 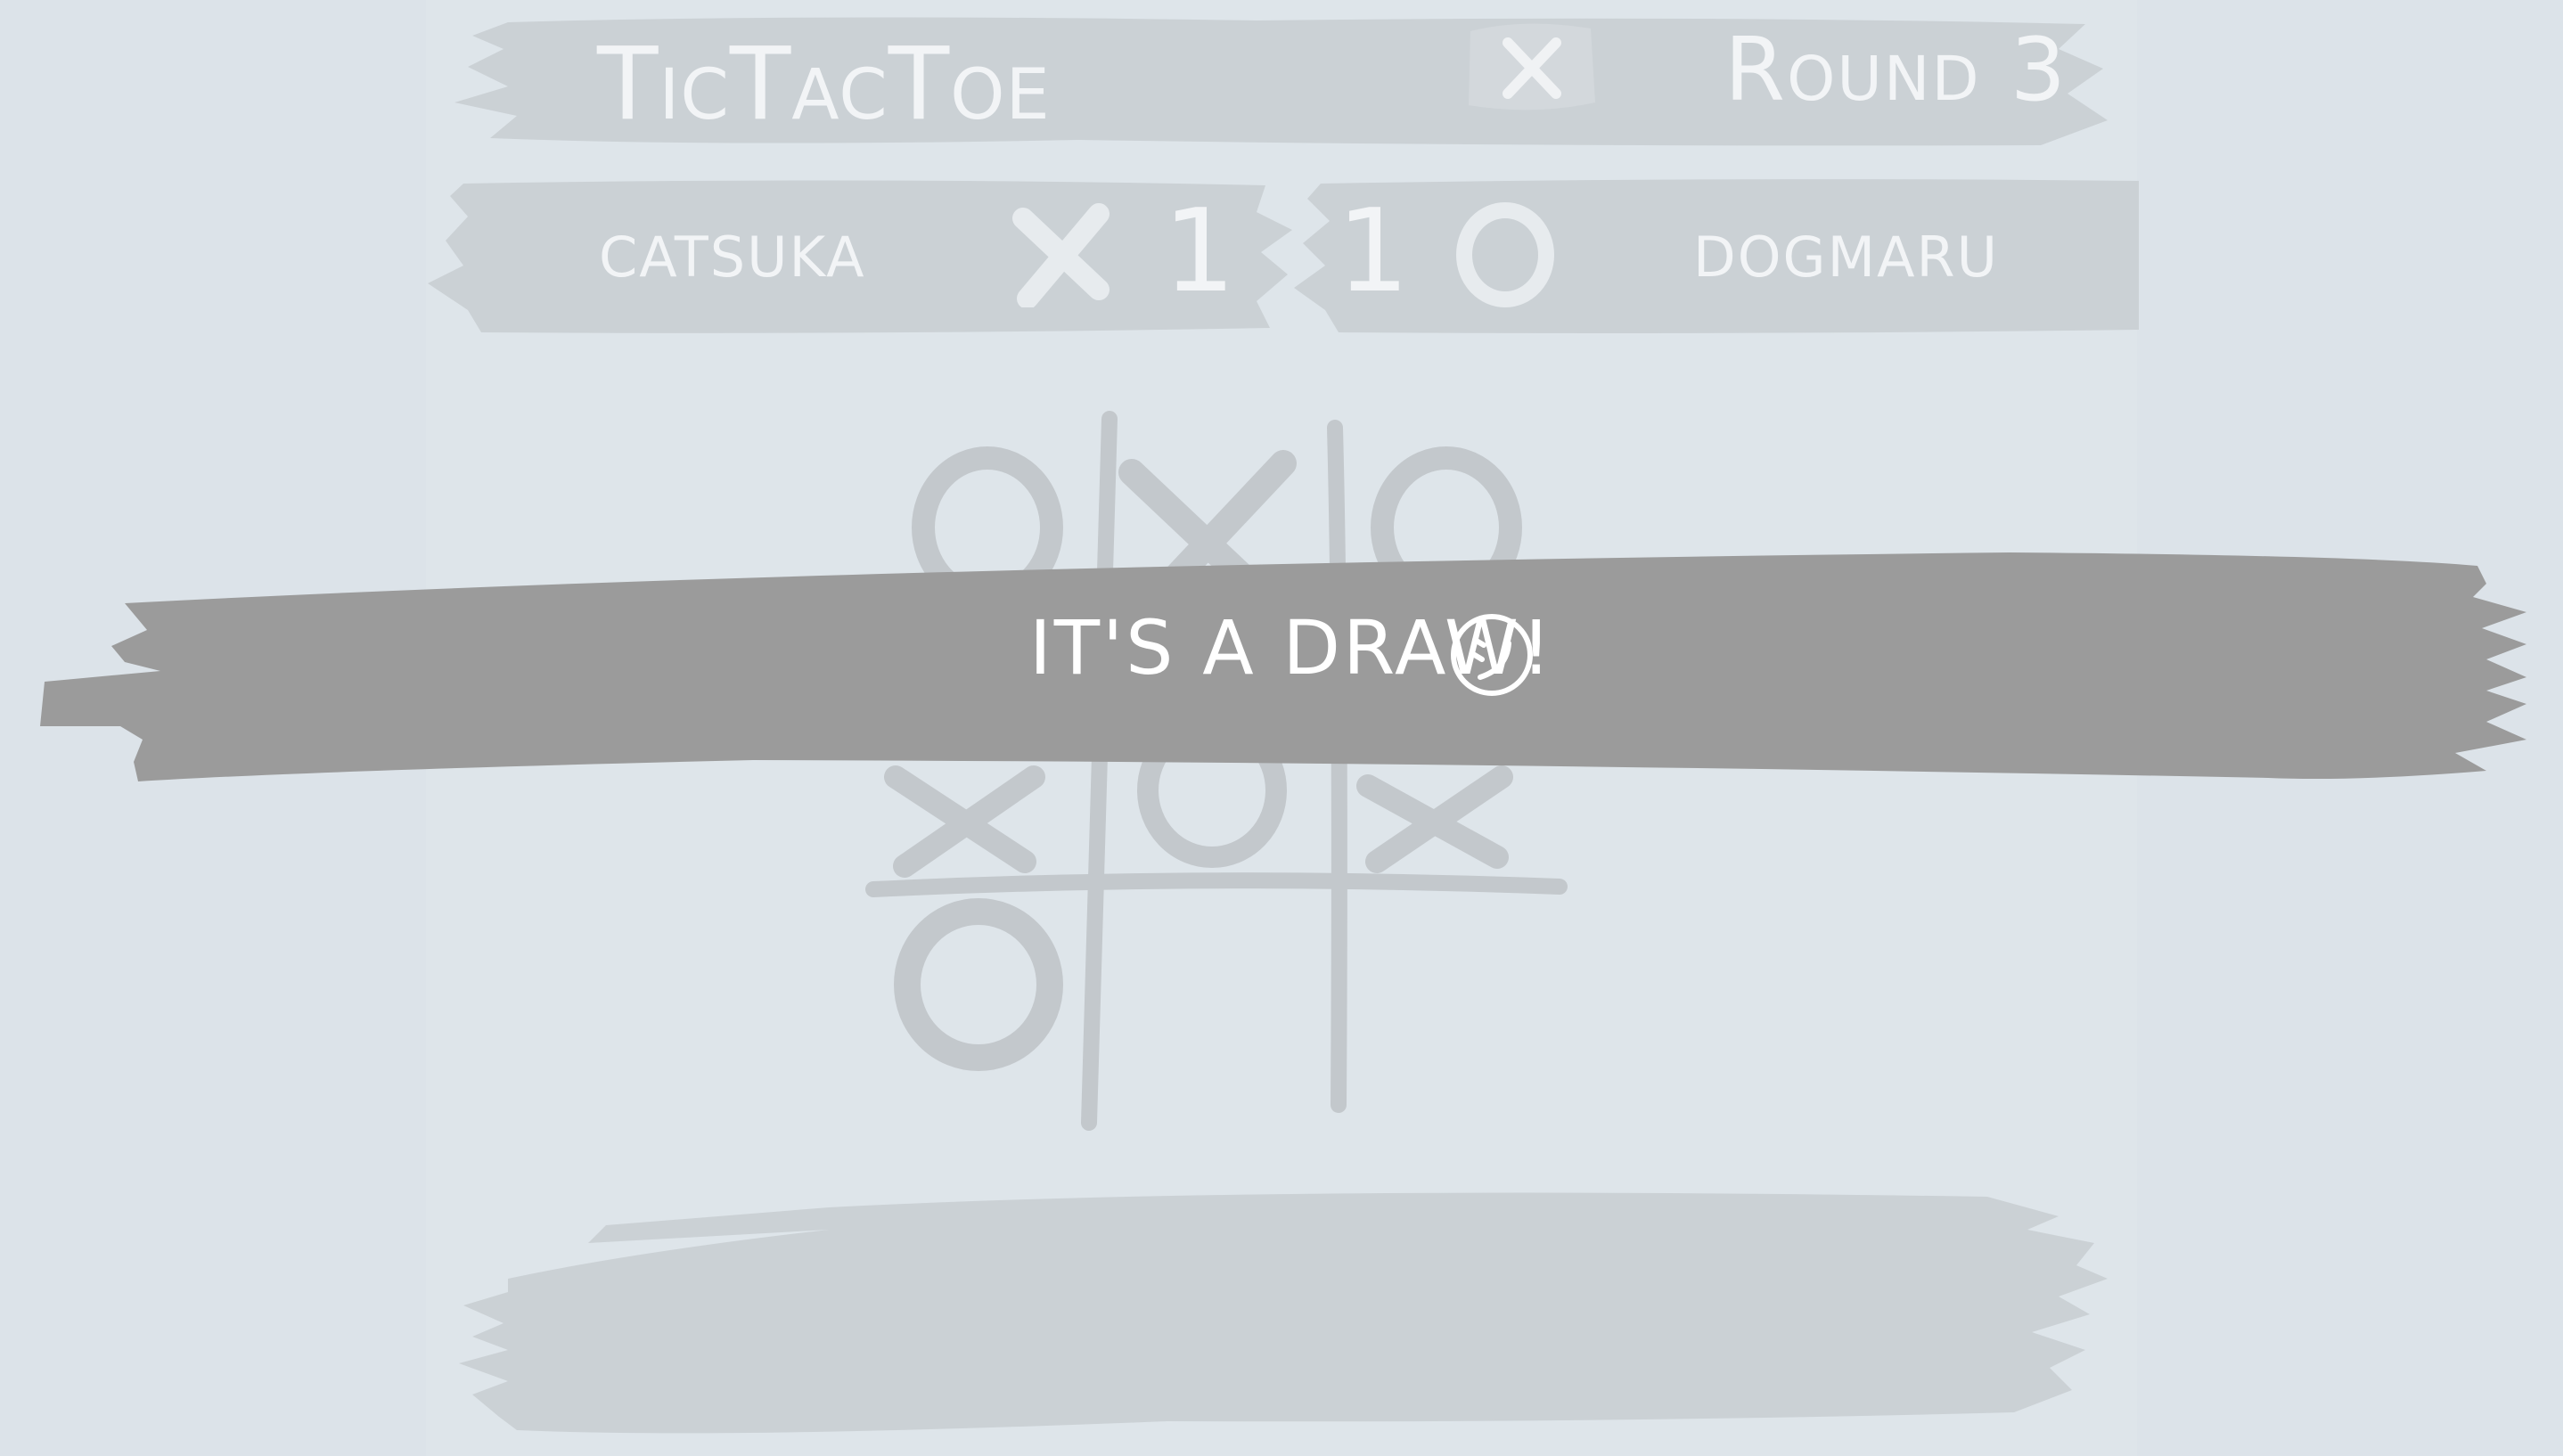 What do you see at coordinates (1492, 655) in the screenshot?
I see `smiley-face-icon` at bounding box center [1492, 655].